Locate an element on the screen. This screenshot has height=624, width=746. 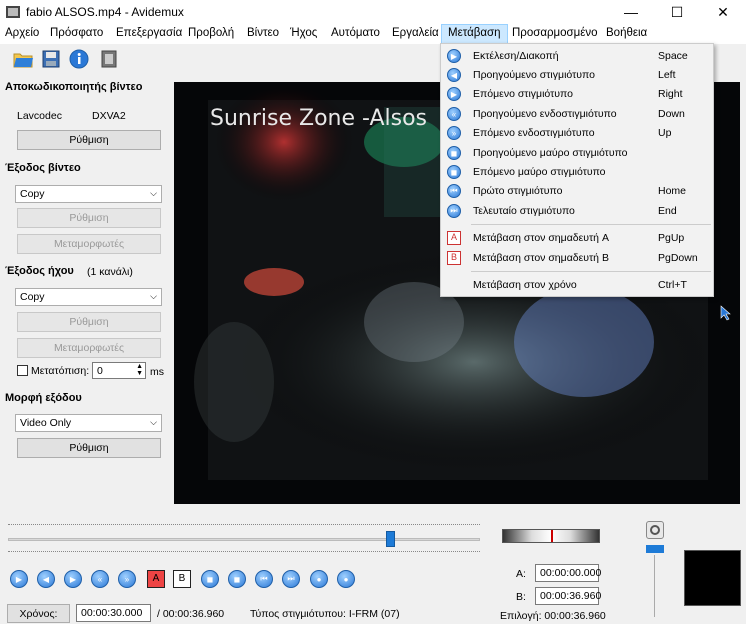
menu-item-next-frame: ▶ Επόμενο στιγμιότυπο Right is located at coordinates (577, 94).